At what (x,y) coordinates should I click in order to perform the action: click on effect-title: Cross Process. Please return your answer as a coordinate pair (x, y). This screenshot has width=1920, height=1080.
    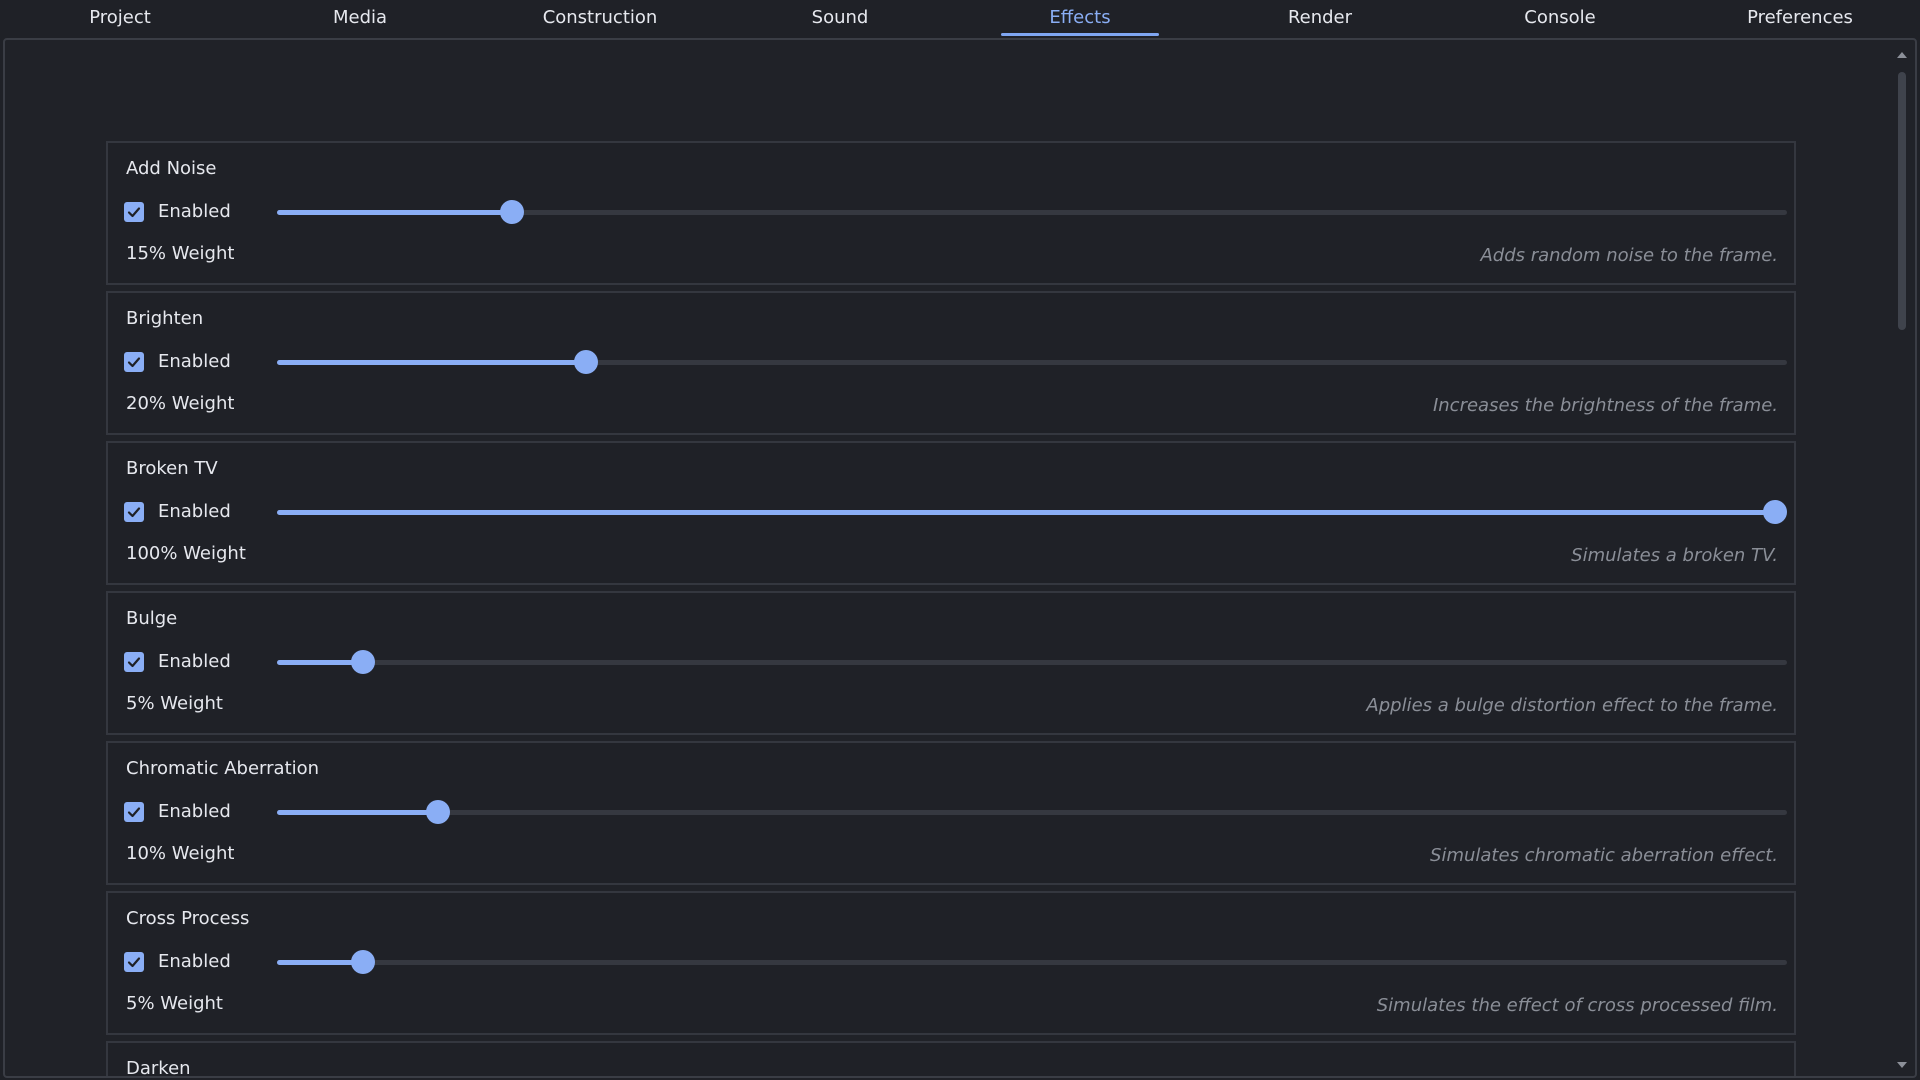
    Looking at the image, I should click on (187, 918).